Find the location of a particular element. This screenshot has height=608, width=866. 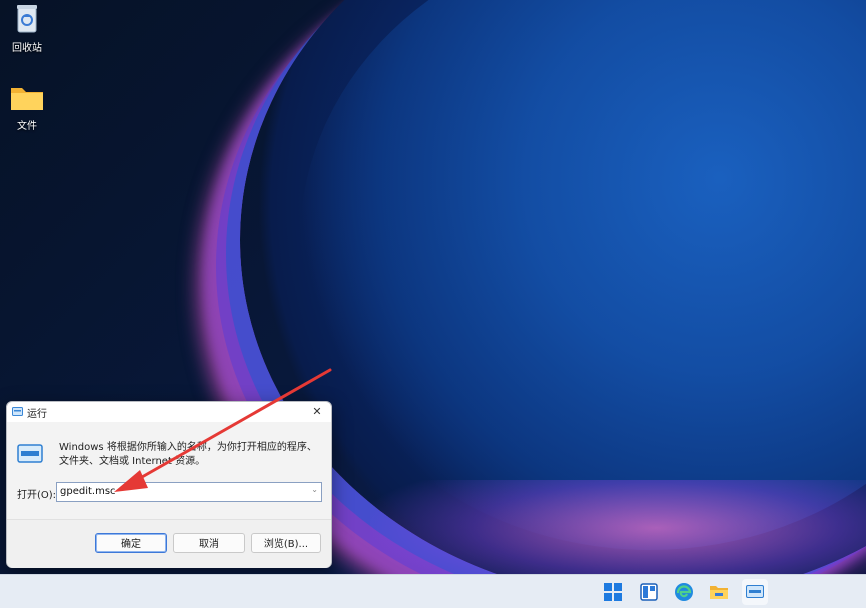

recycle-bin-icon is located at coordinates (27, 19).